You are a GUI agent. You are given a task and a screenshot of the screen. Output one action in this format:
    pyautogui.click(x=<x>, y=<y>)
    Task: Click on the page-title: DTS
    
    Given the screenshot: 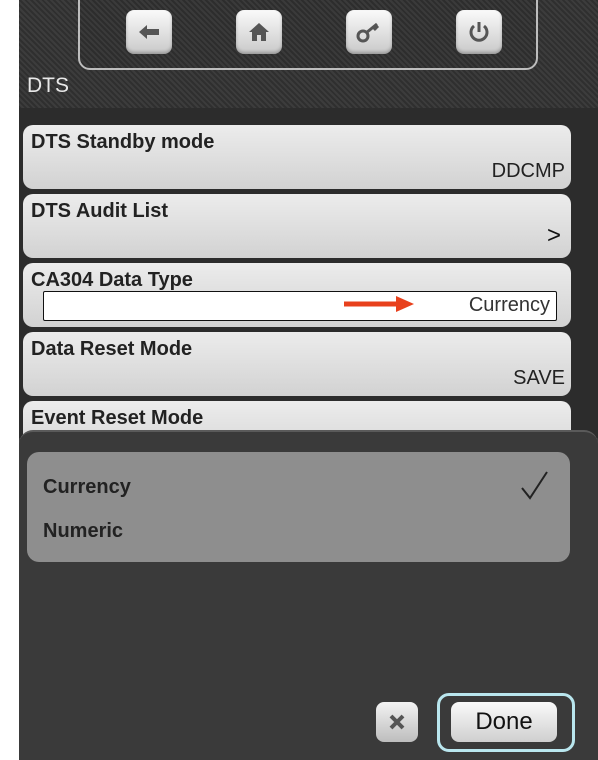 What is the action you would take?
    pyautogui.click(x=48, y=85)
    